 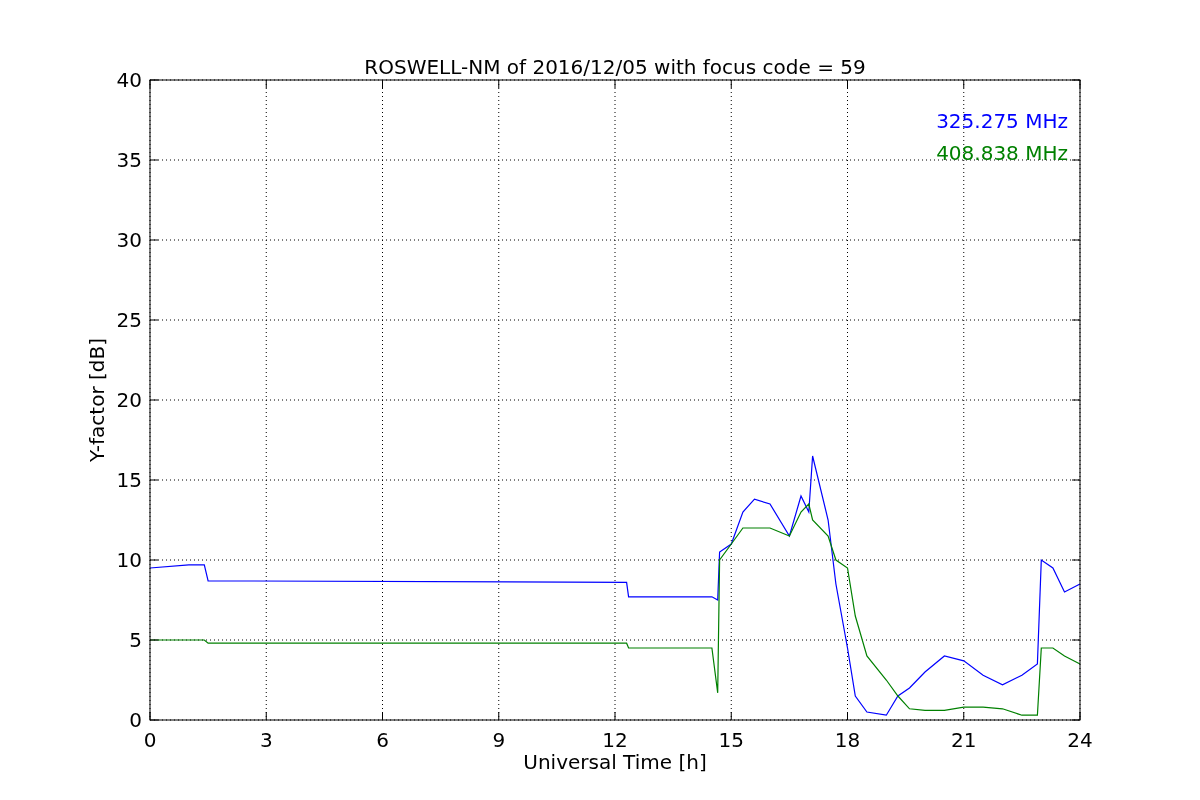 I want to click on chart-title: ROSWELL-NM of 2016/12/05 with focus code = 59, so click(x=615, y=67).